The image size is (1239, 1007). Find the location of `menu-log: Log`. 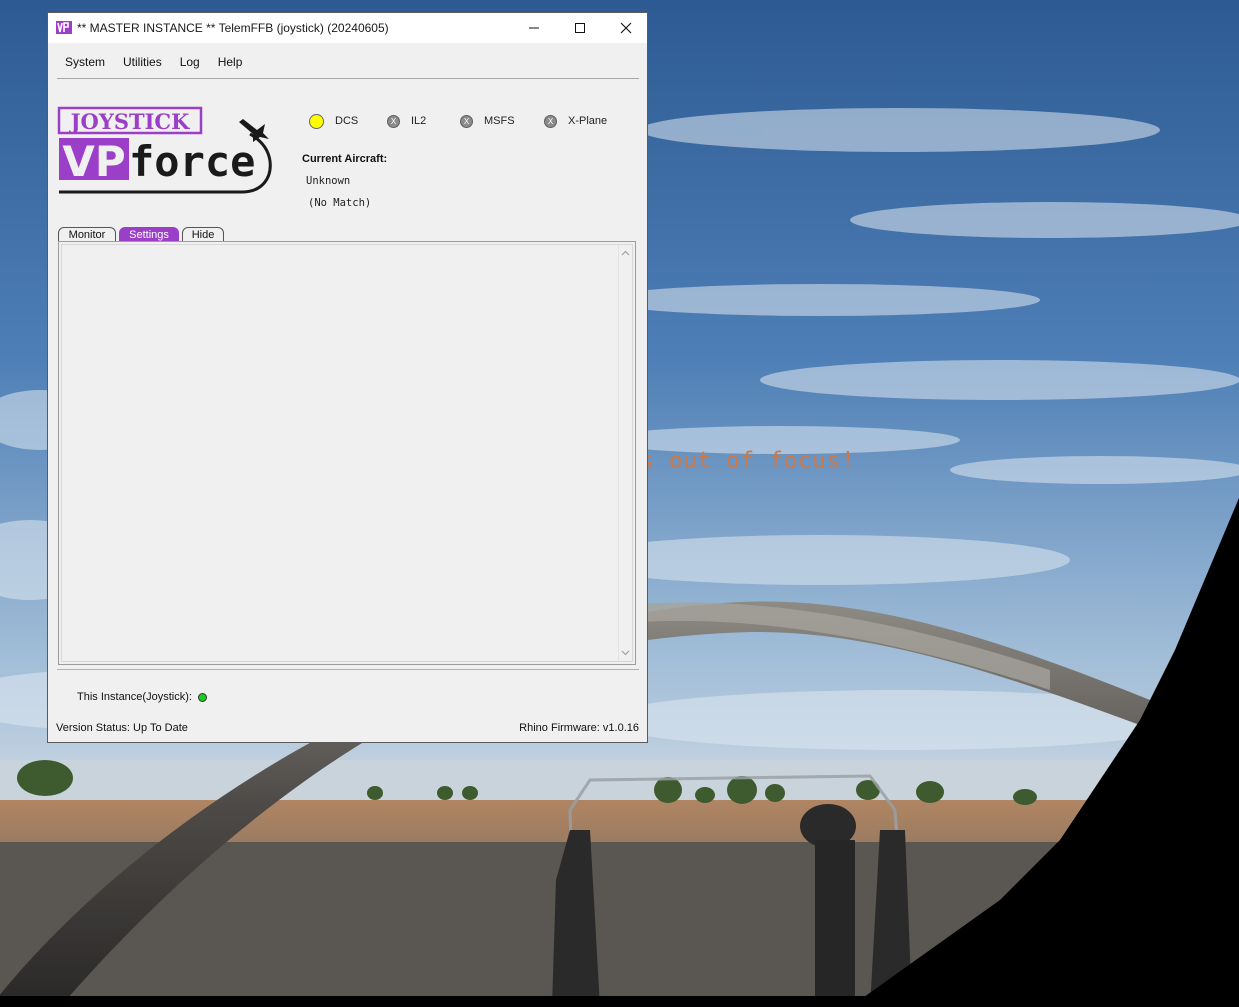

menu-log: Log is located at coordinates (190, 63).